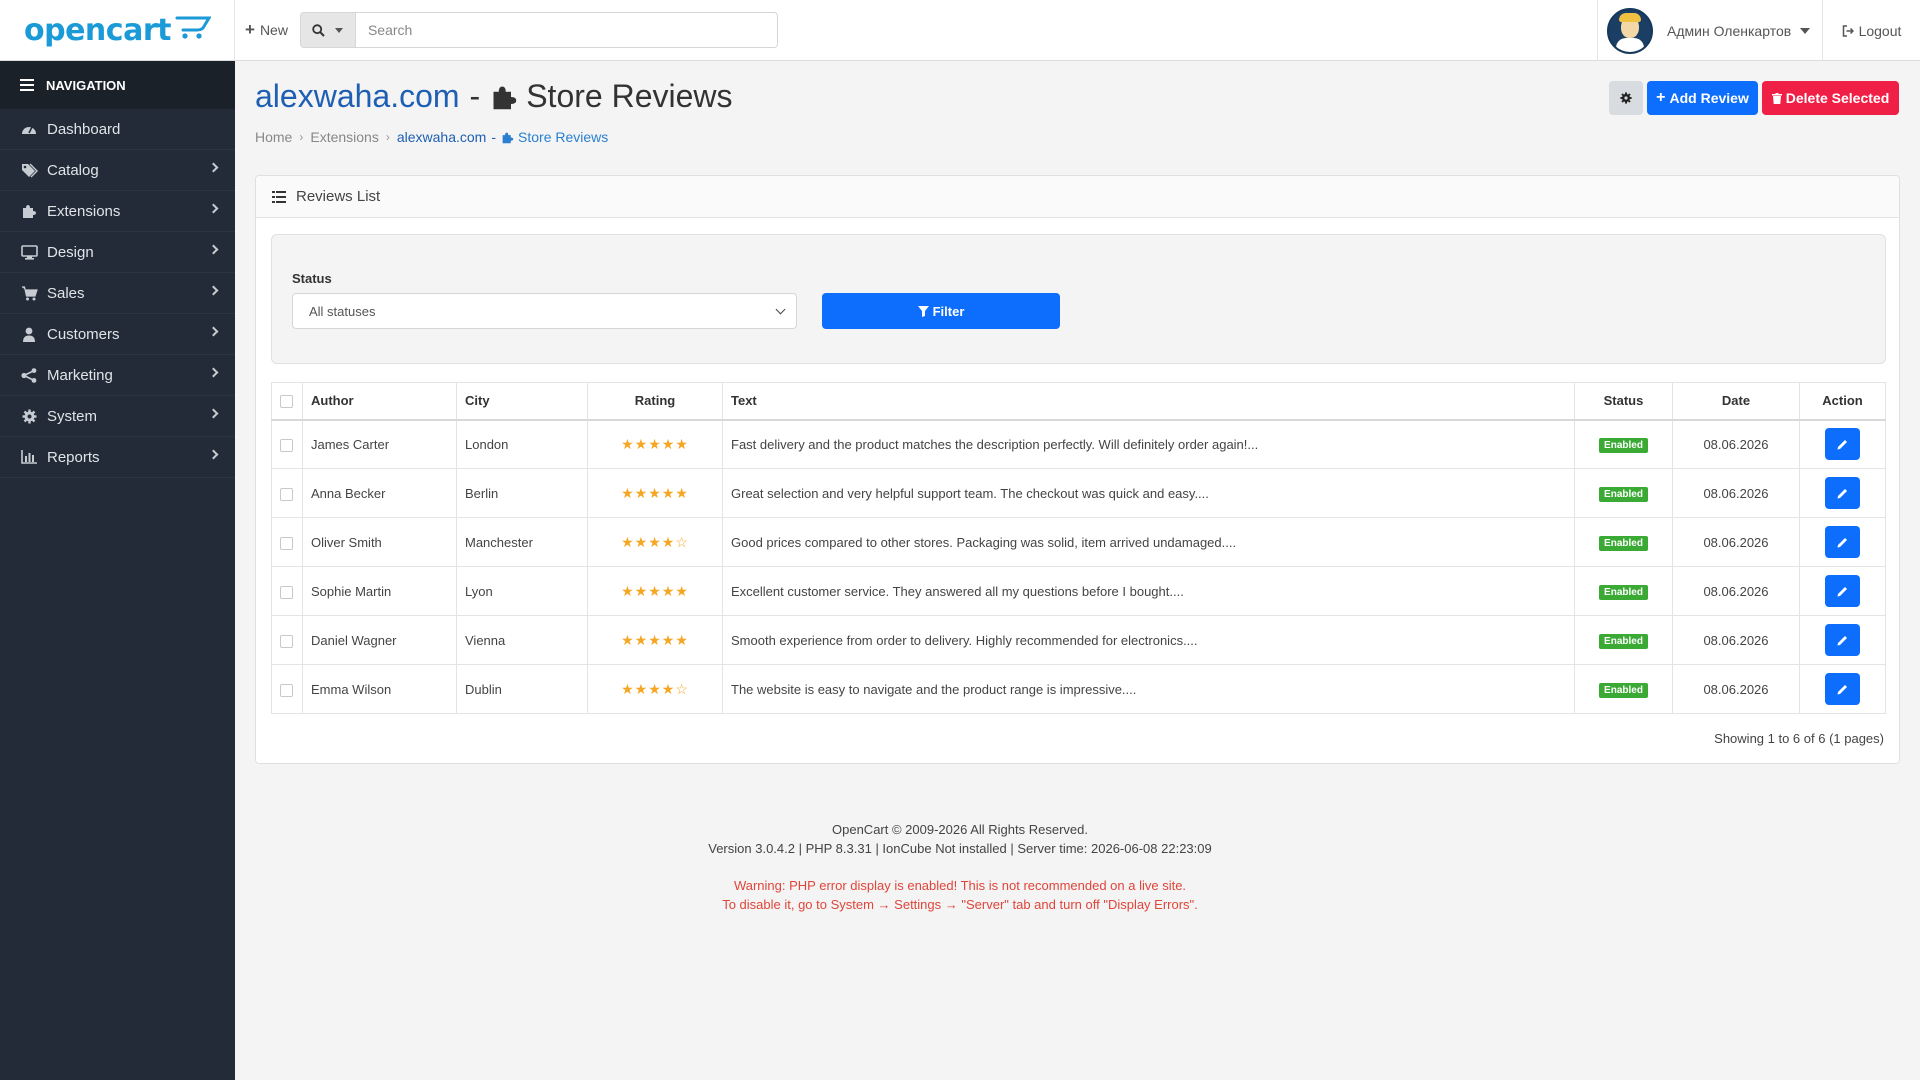  What do you see at coordinates (117, 129) in the screenshot?
I see `sidebar-item-dashboard: Dashboard` at bounding box center [117, 129].